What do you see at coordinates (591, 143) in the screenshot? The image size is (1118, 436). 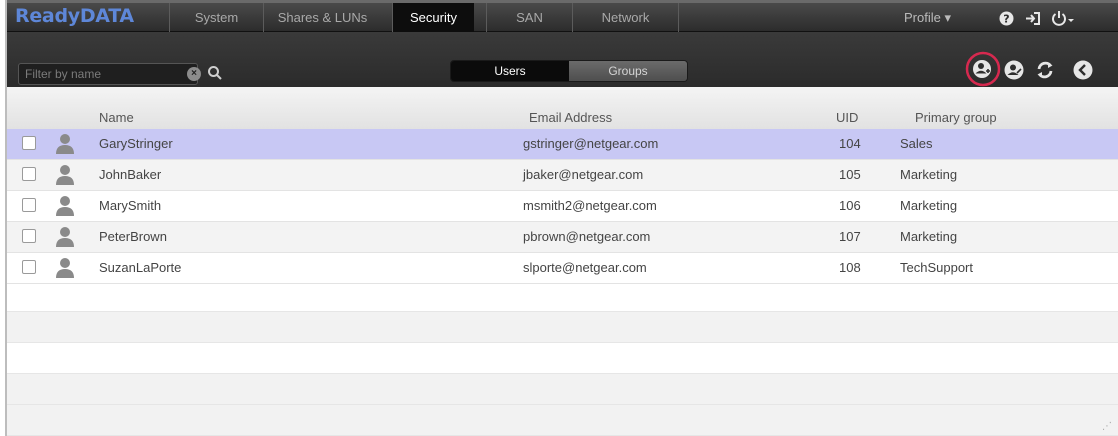 I see `cell-email: gstringer@netgear.com` at bounding box center [591, 143].